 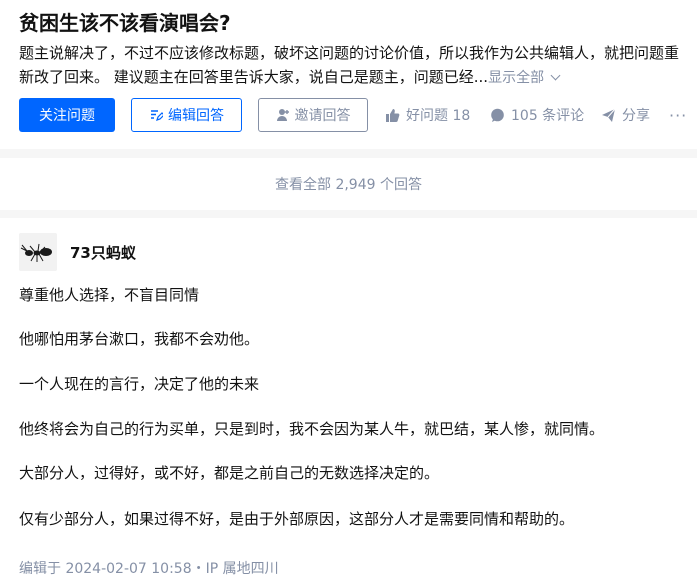 I want to click on author-name: 73只蚂蚁, so click(x=103, y=252).